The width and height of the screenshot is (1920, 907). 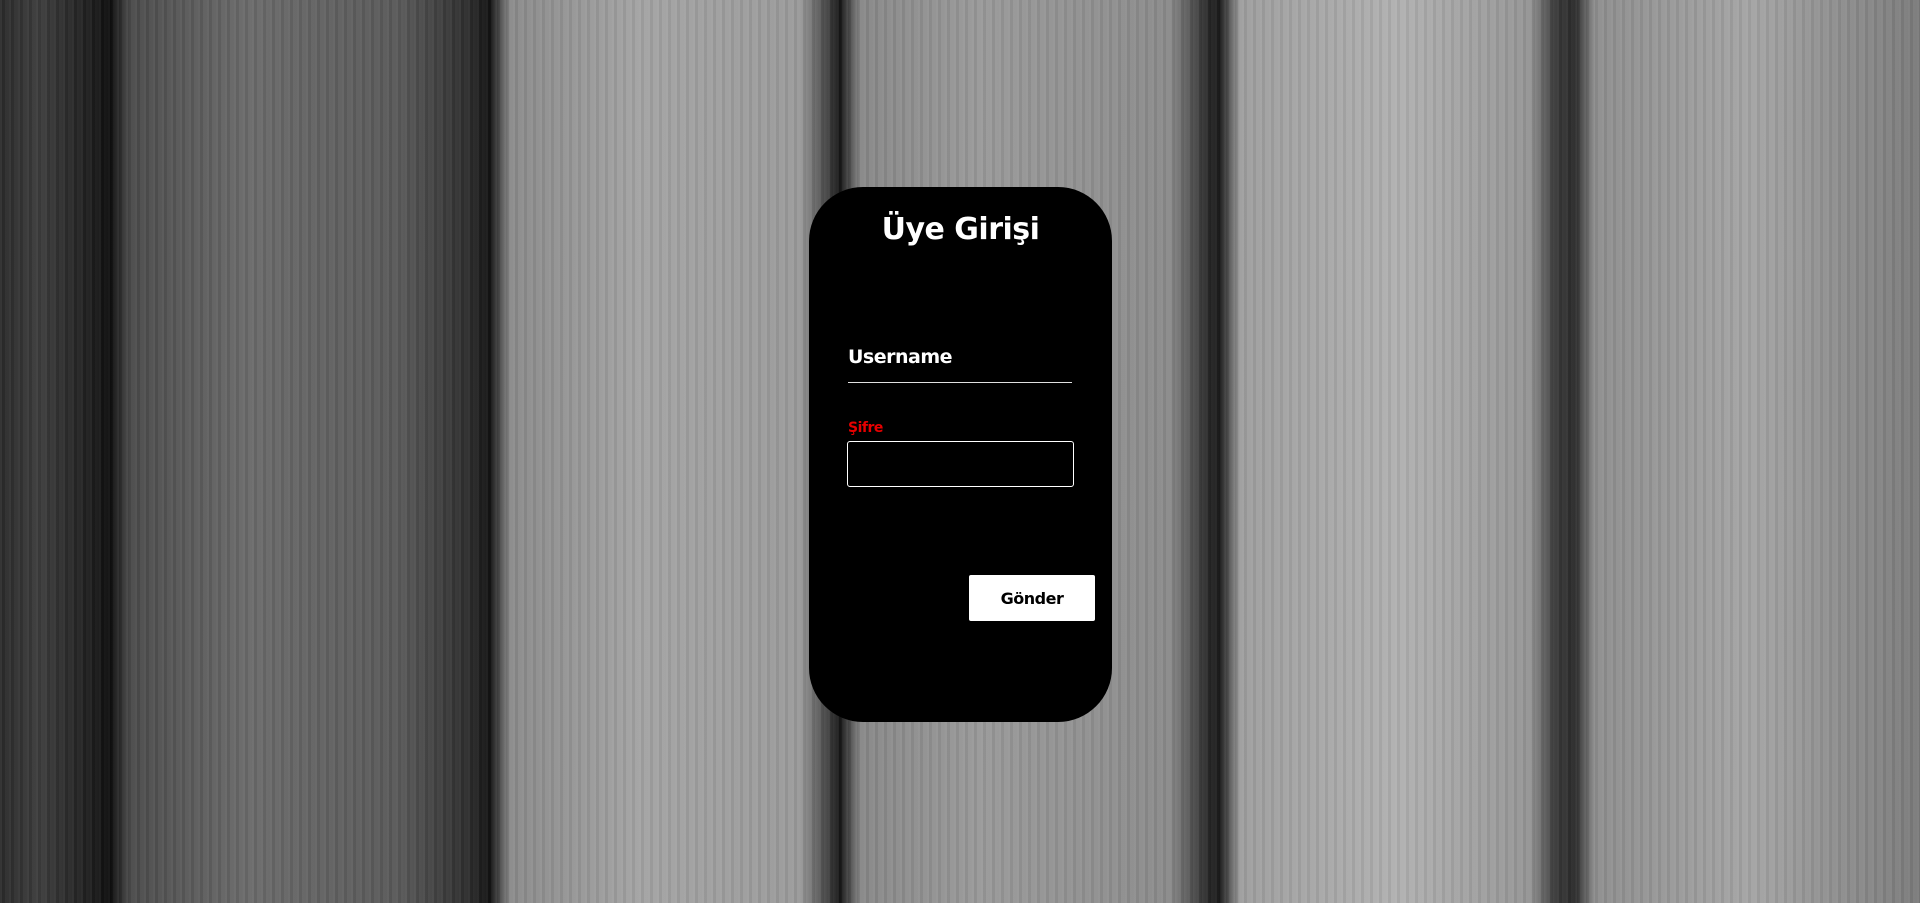 What do you see at coordinates (962, 363) in the screenshot?
I see `username-input` at bounding box center [962, 363].